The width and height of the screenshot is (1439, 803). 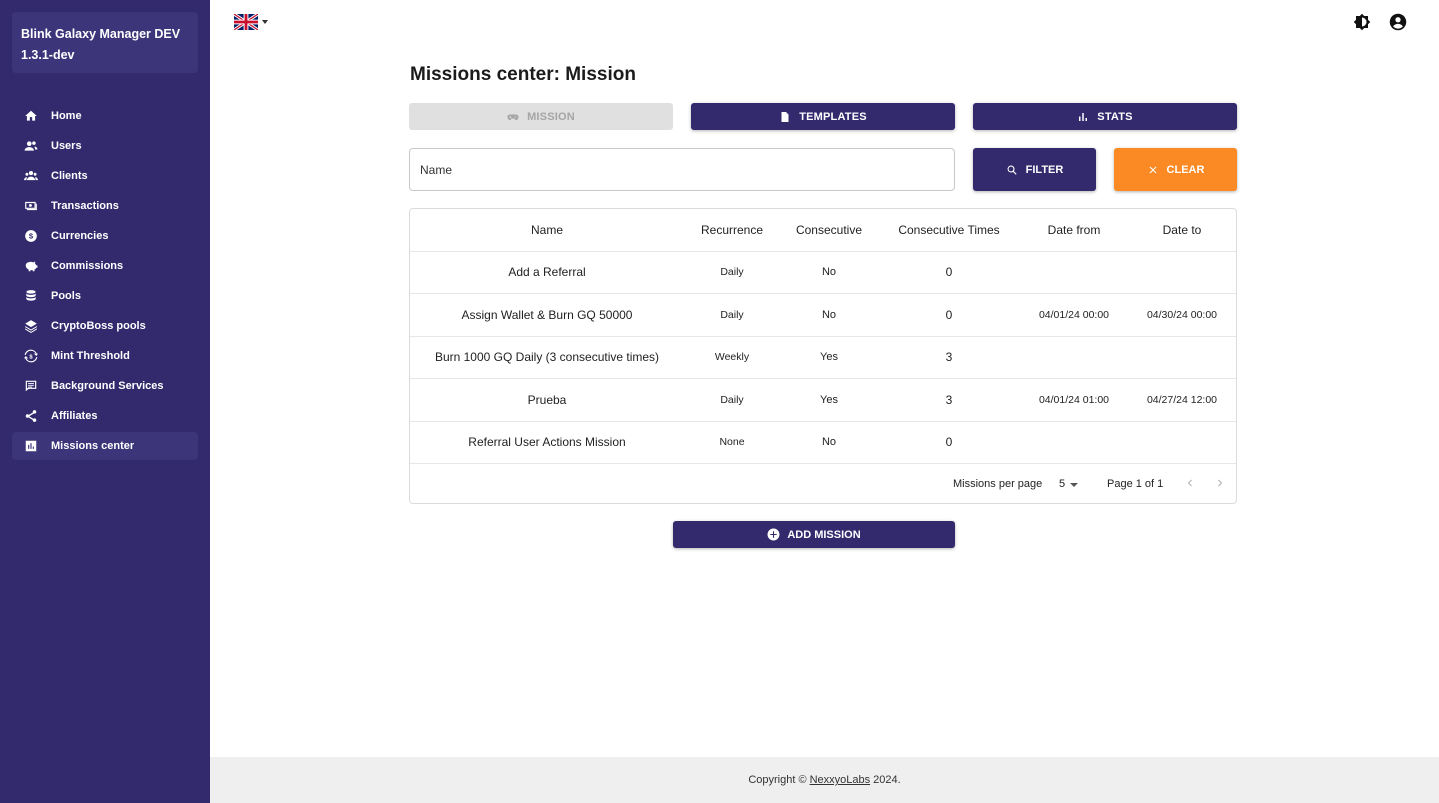 I want to click on tab-templates-label: TEMPLATES, so click(x=833, y=116).